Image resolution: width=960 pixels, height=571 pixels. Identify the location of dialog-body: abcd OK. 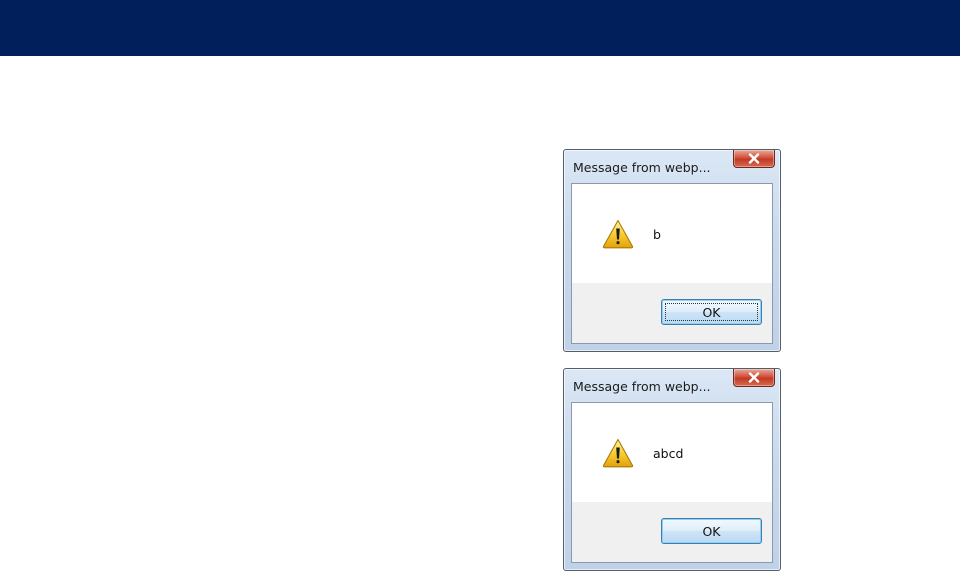
(672, 482).